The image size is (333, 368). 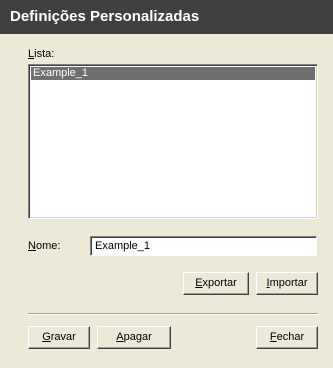 I want to click on save-button: Gravar, so click(x=59, y=337).